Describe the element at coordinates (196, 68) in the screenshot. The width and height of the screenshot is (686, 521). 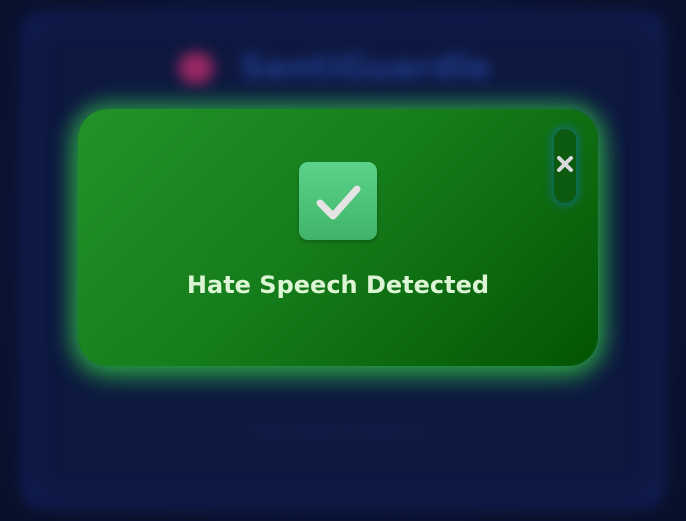
I see `app-logo-icon` at that location.